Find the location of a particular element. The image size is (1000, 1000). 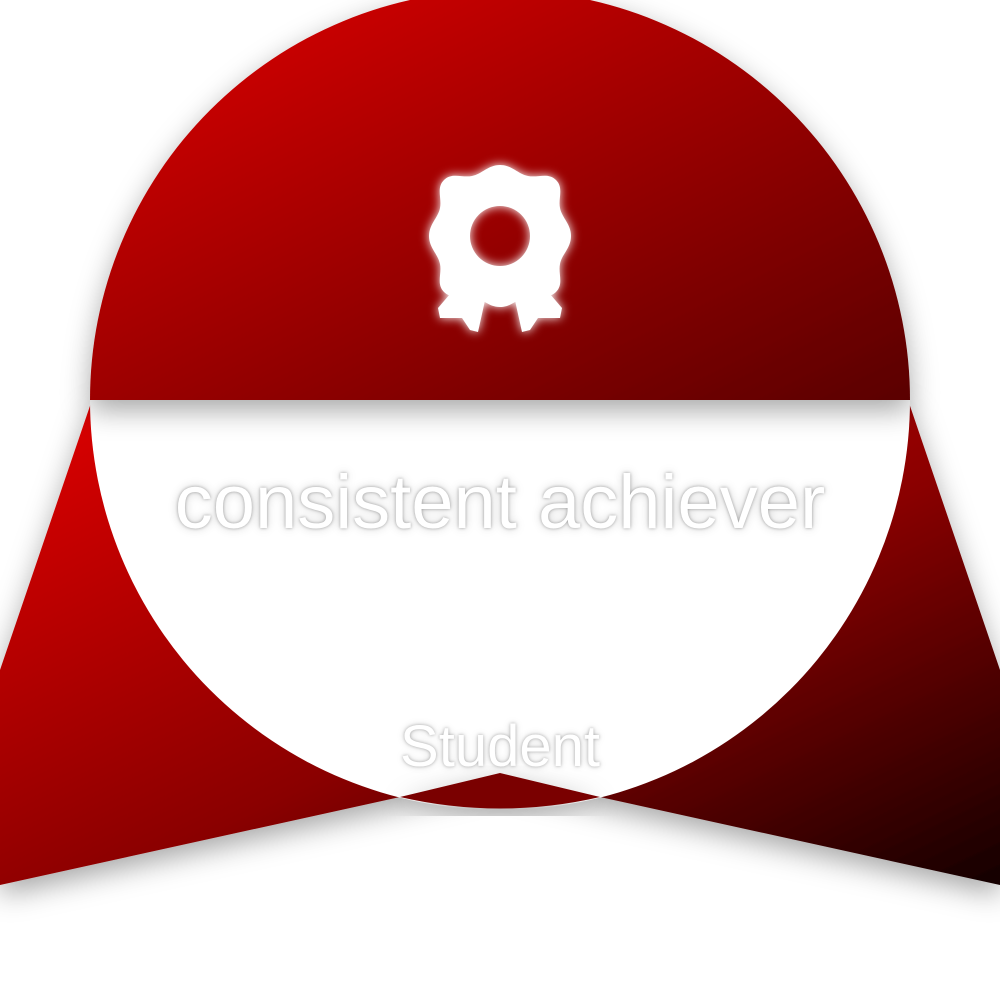

badge-title: consistent achiever is located at coordinates (500, 502).